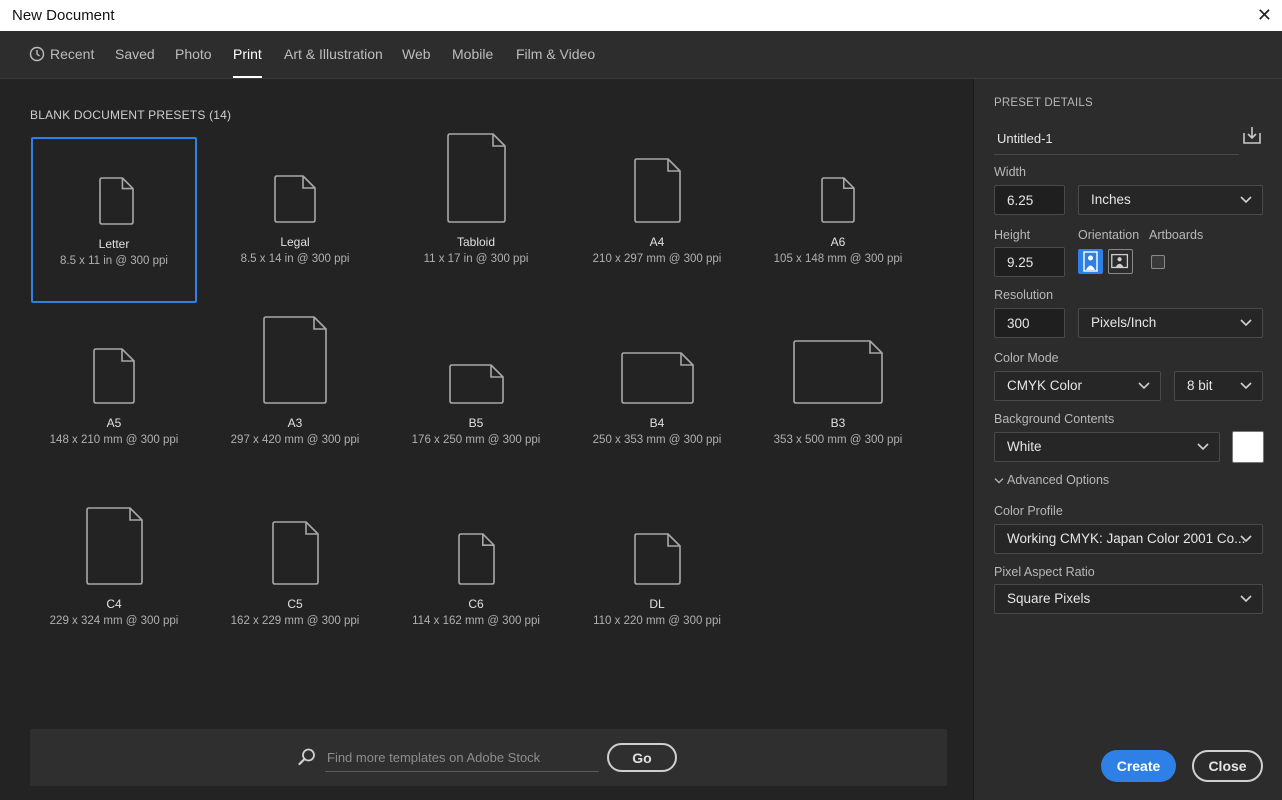 Image resolution: width=1282 pixels, height=800 pixels. What do you see at coordinates (657, 259) in the screenshot?
I see `preset-dimensions: 210 x 297 mm @ 300 ppi` at bounding box center [657, 259].